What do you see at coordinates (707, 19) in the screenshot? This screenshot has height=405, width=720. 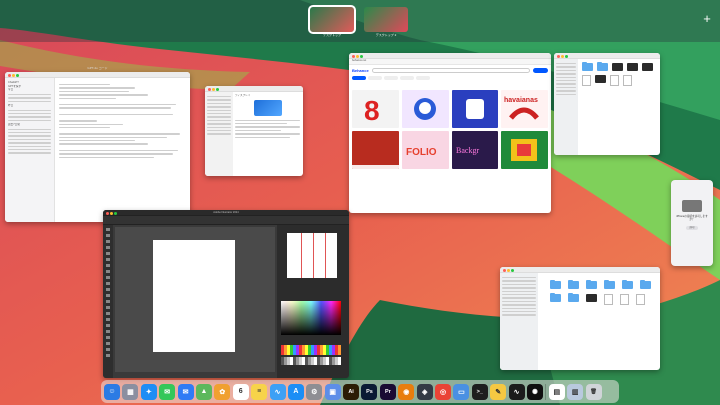 I see `add-desktop-button: +` at bounding box center [707, 19].